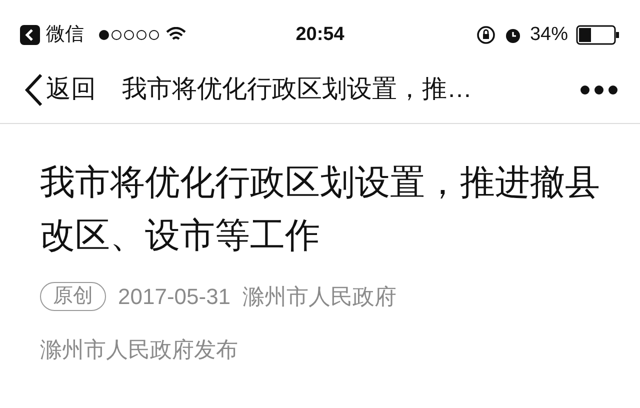  What do you see at coordinates (60, 89) in the screenshot?
I see `back-button: 返回` at bounding box center [60, 89].